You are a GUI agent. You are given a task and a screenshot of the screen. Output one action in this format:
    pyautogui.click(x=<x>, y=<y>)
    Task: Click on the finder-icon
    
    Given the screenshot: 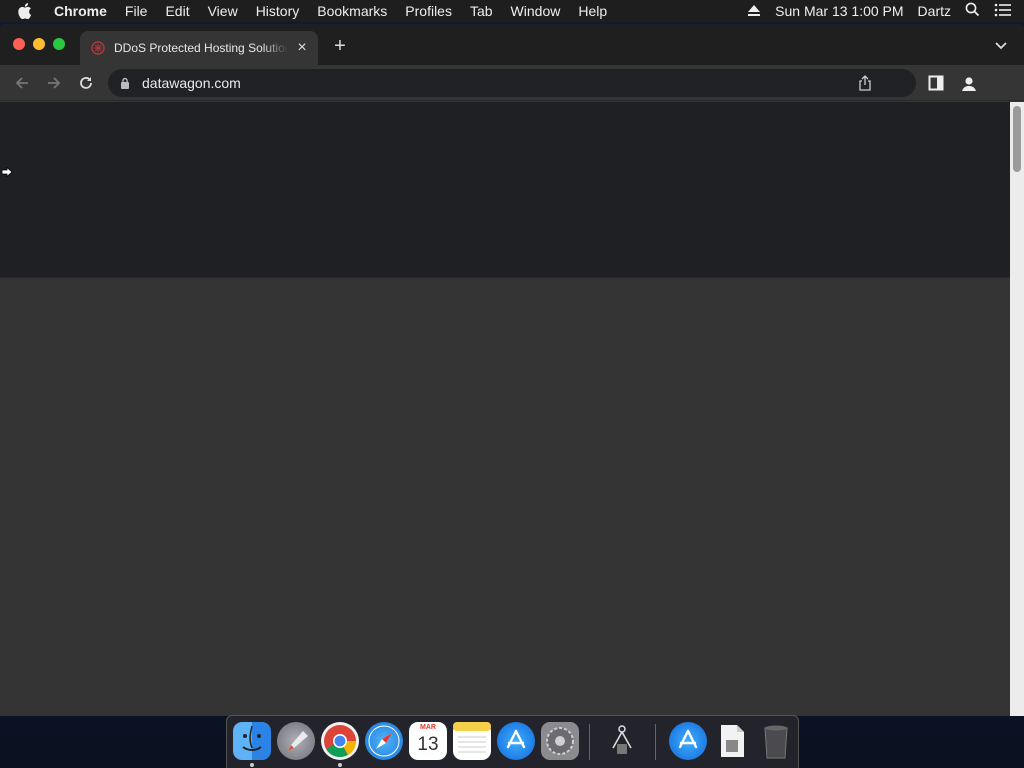 What is the action you would take?
    pyautogui.click(x=252, y=741)
    